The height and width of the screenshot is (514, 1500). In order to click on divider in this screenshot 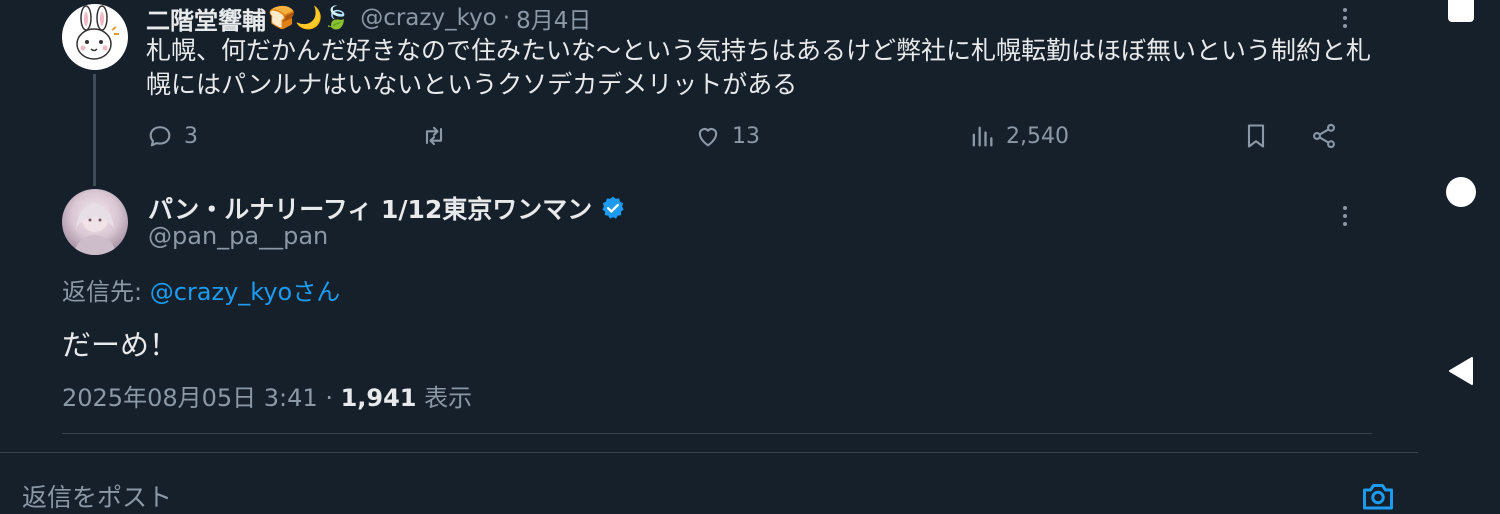, I will do `click(717, 433)`.